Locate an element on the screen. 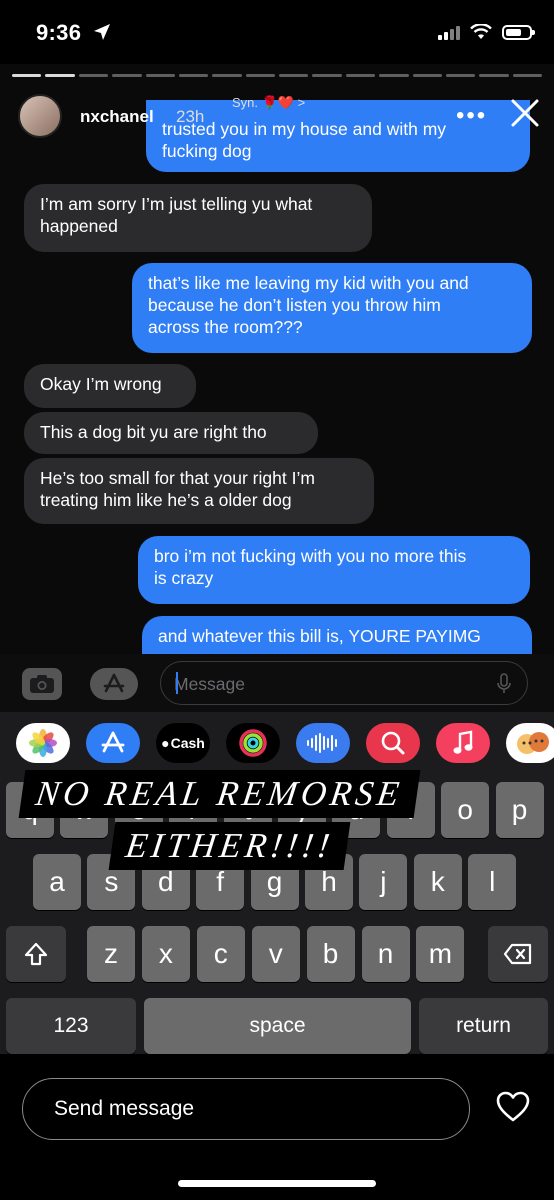 Image resolution: width=554 pixels, height=1200 pixels. message-bubble-incoming: This a dog bit yu are right tho is located at coordinates (171, 433).